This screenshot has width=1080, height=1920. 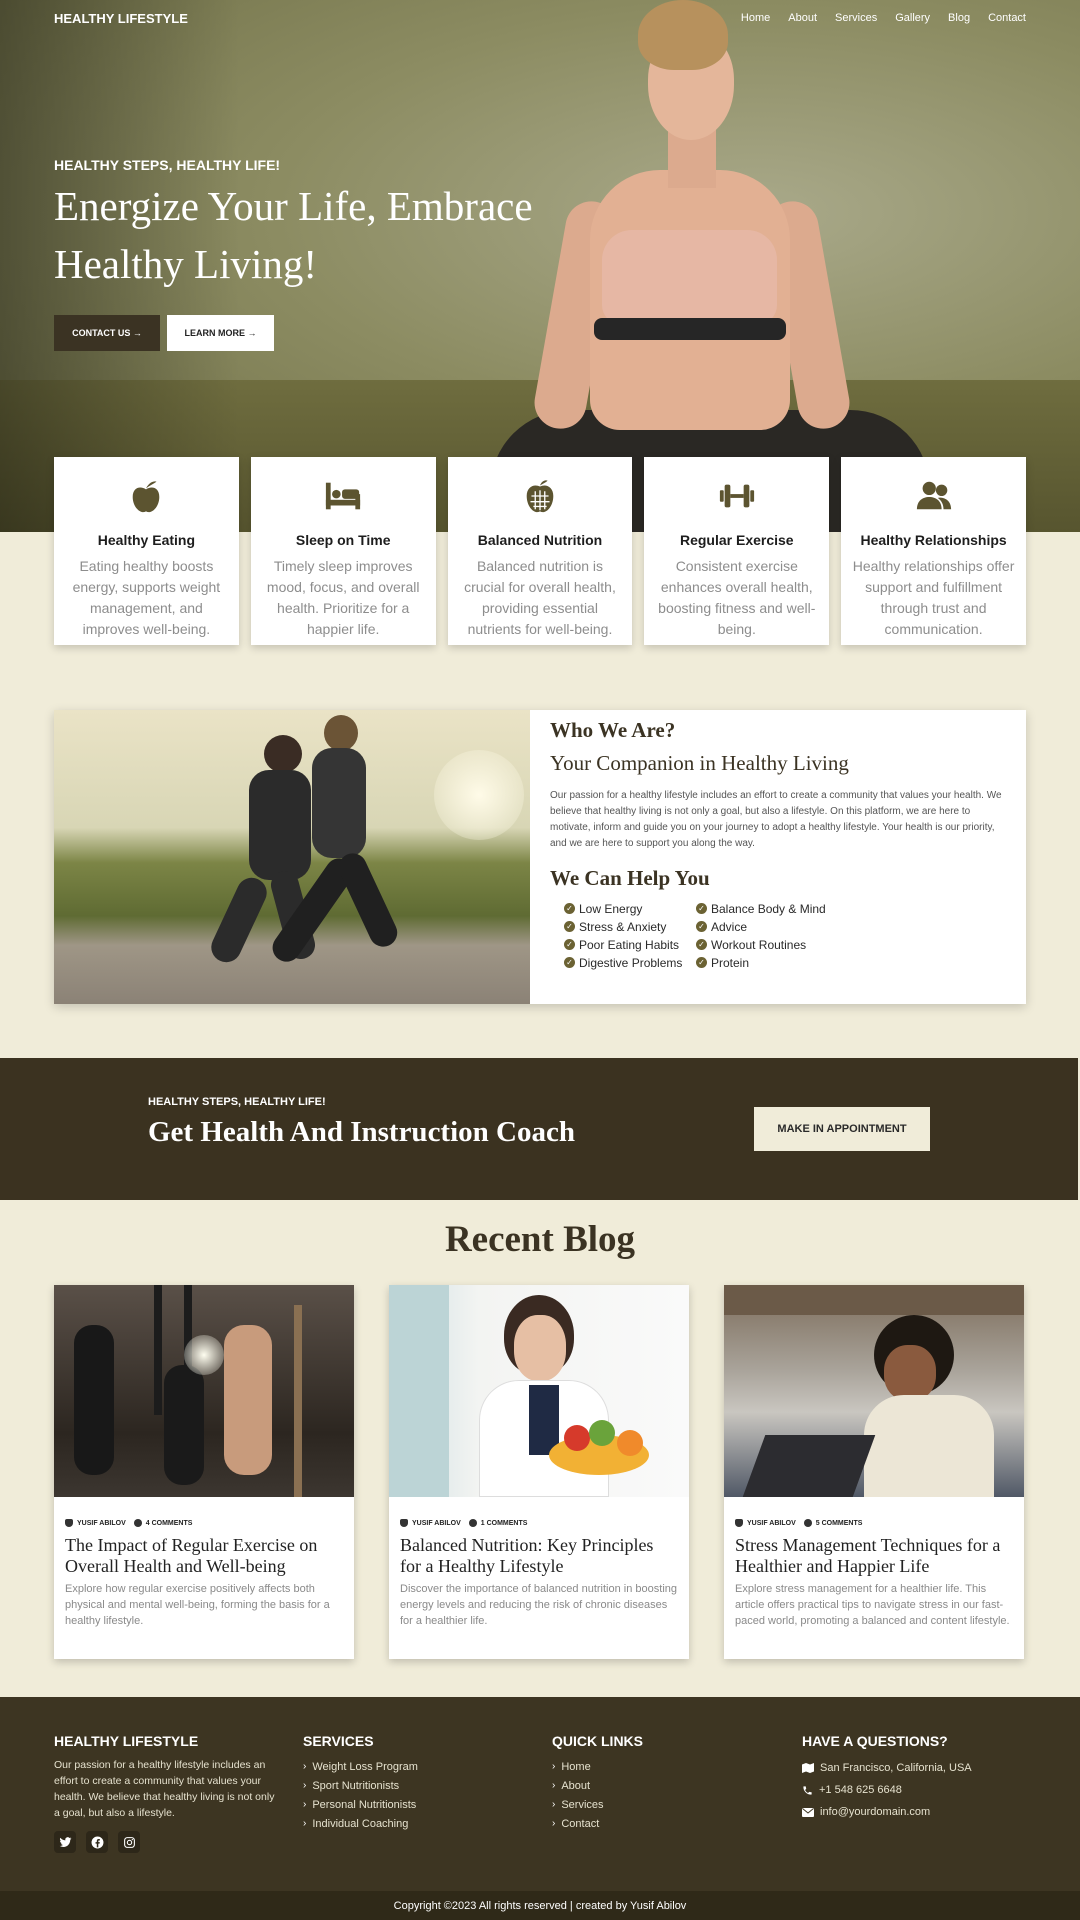 I want to click on hero-kicker: HEALTHY STEPS, HEALTHY LIFE!, so click(x=167, y=165).